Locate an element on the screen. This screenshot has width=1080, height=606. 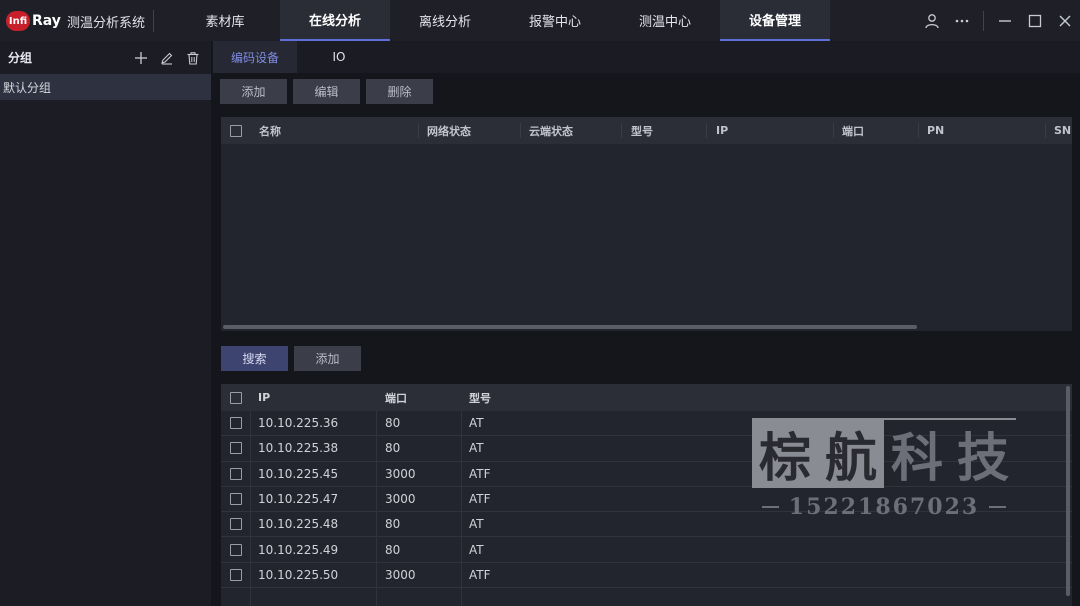
subtab-io: IO is located at coordinates (339, 57).